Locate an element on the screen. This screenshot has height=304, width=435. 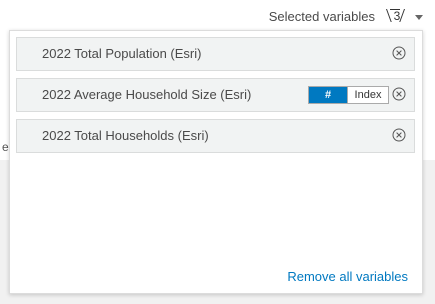
remove-all-variables-link: Remove all variables is located at coordinates (347, 276).